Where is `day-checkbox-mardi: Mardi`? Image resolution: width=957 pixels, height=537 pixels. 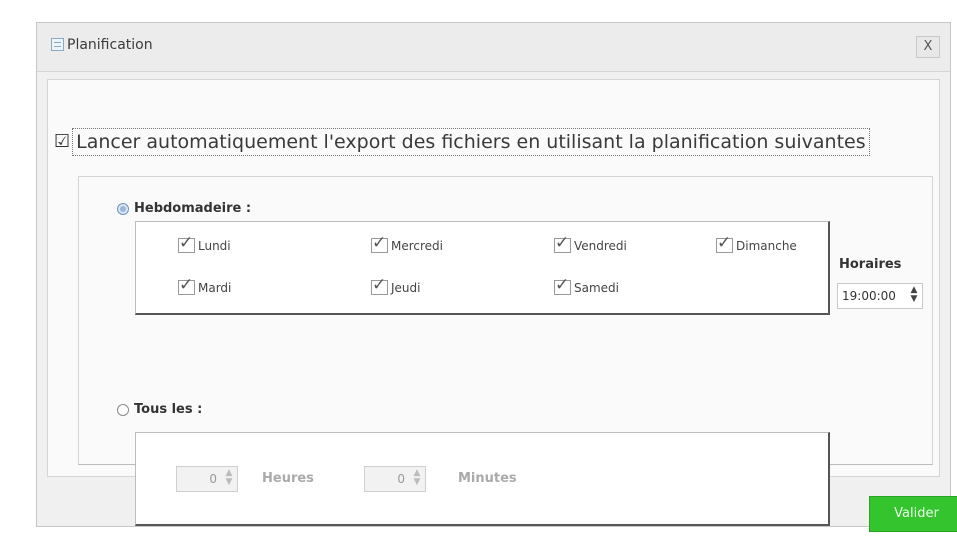 day-checkbox-mardi: Mardi is located at coordinates (205, 285).